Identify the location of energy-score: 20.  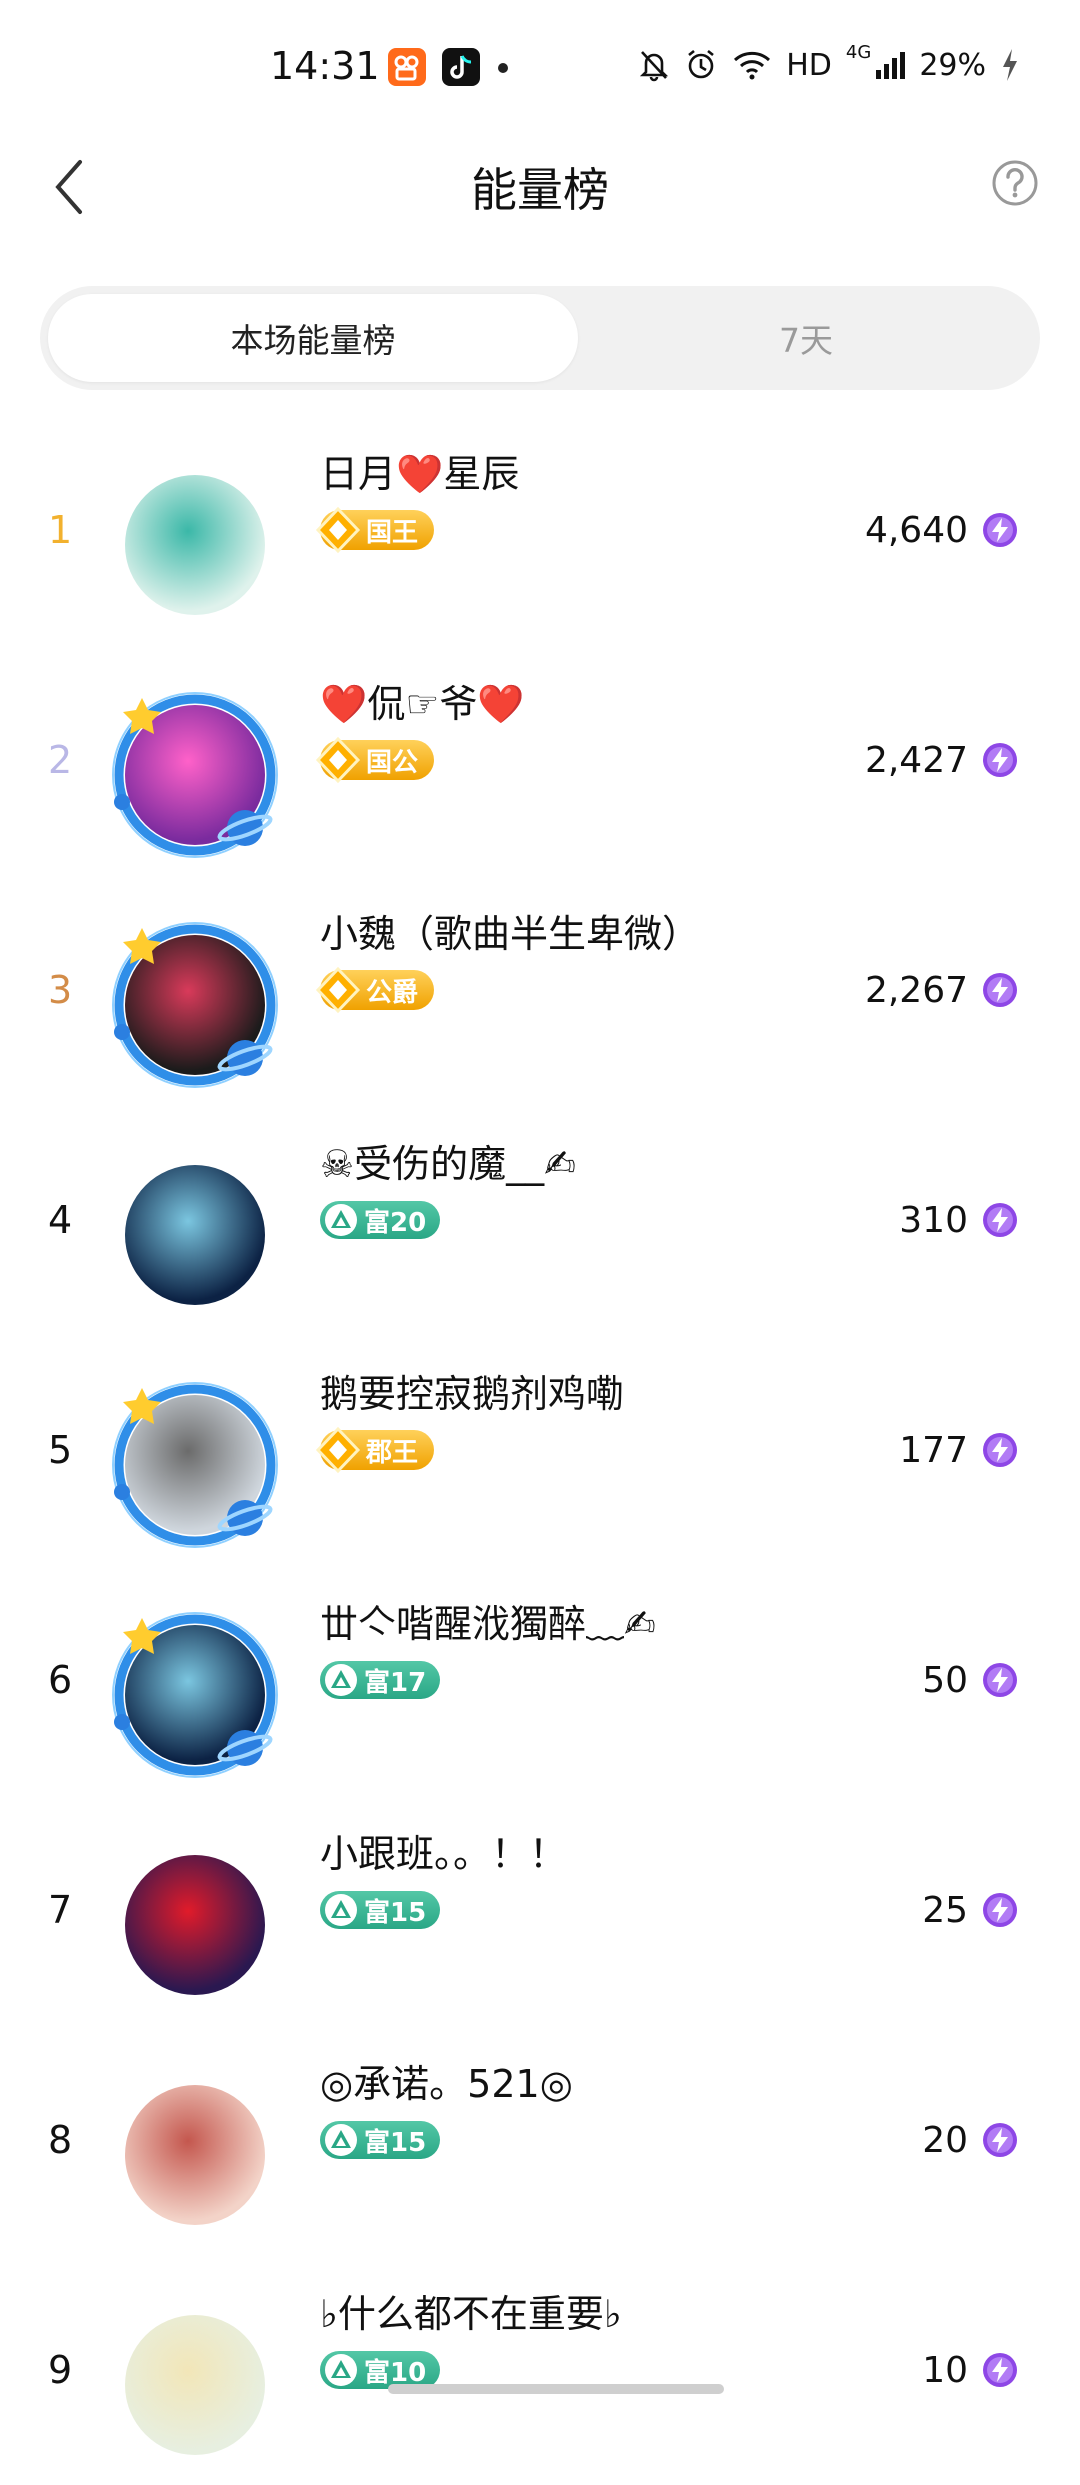
(970, 2140).